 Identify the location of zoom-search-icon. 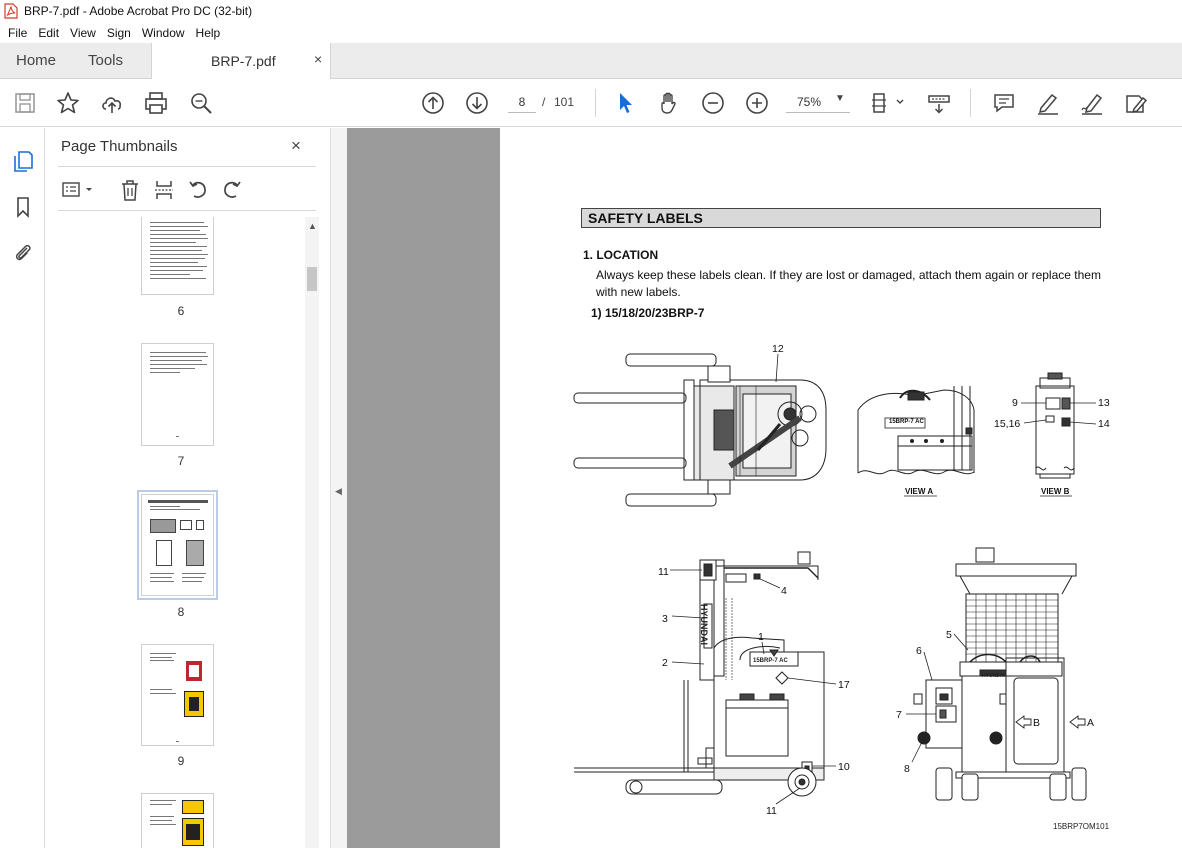
(201, 103).